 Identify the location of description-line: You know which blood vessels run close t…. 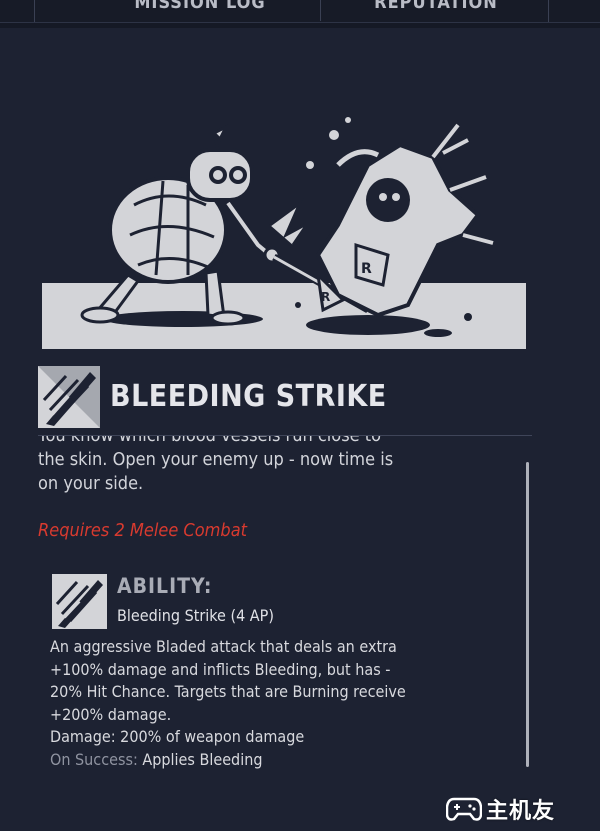
(278, 442).